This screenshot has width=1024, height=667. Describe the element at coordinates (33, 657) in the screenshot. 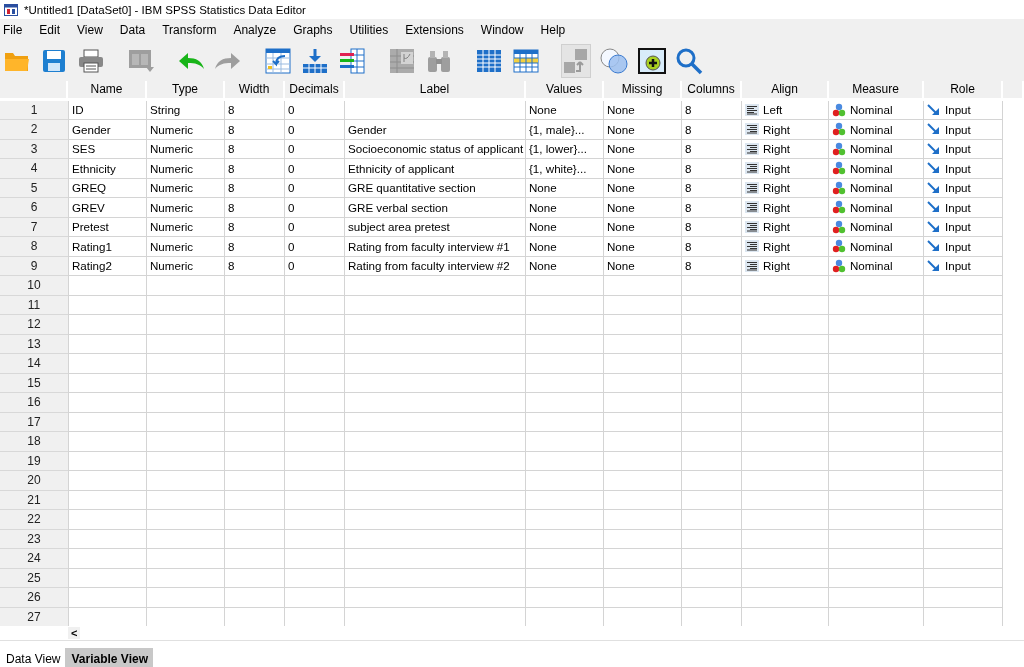

I see `view-tab: Data View` at that location.